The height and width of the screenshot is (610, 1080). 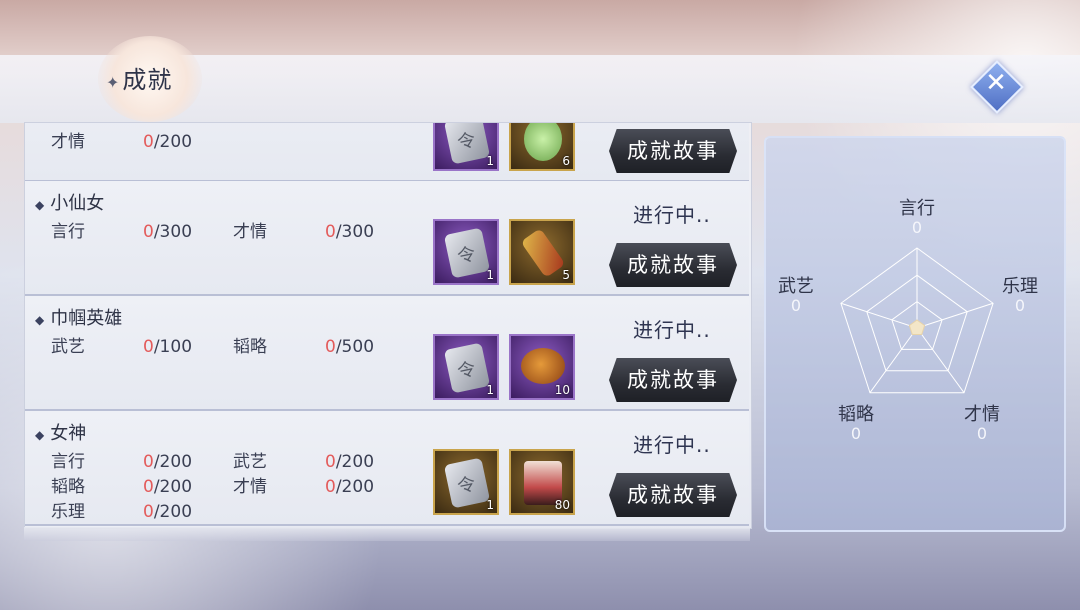 I want to click on scroll-icon, so click(x=543, y=253).